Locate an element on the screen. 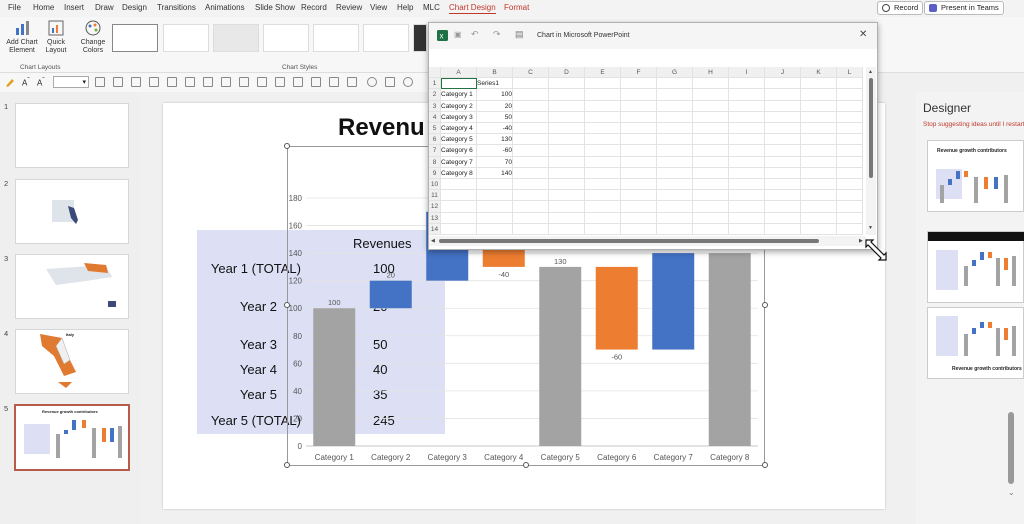 This screenshot has height=524, width=1024. category-cell: Category 3 is located at coordinates (459, 117).